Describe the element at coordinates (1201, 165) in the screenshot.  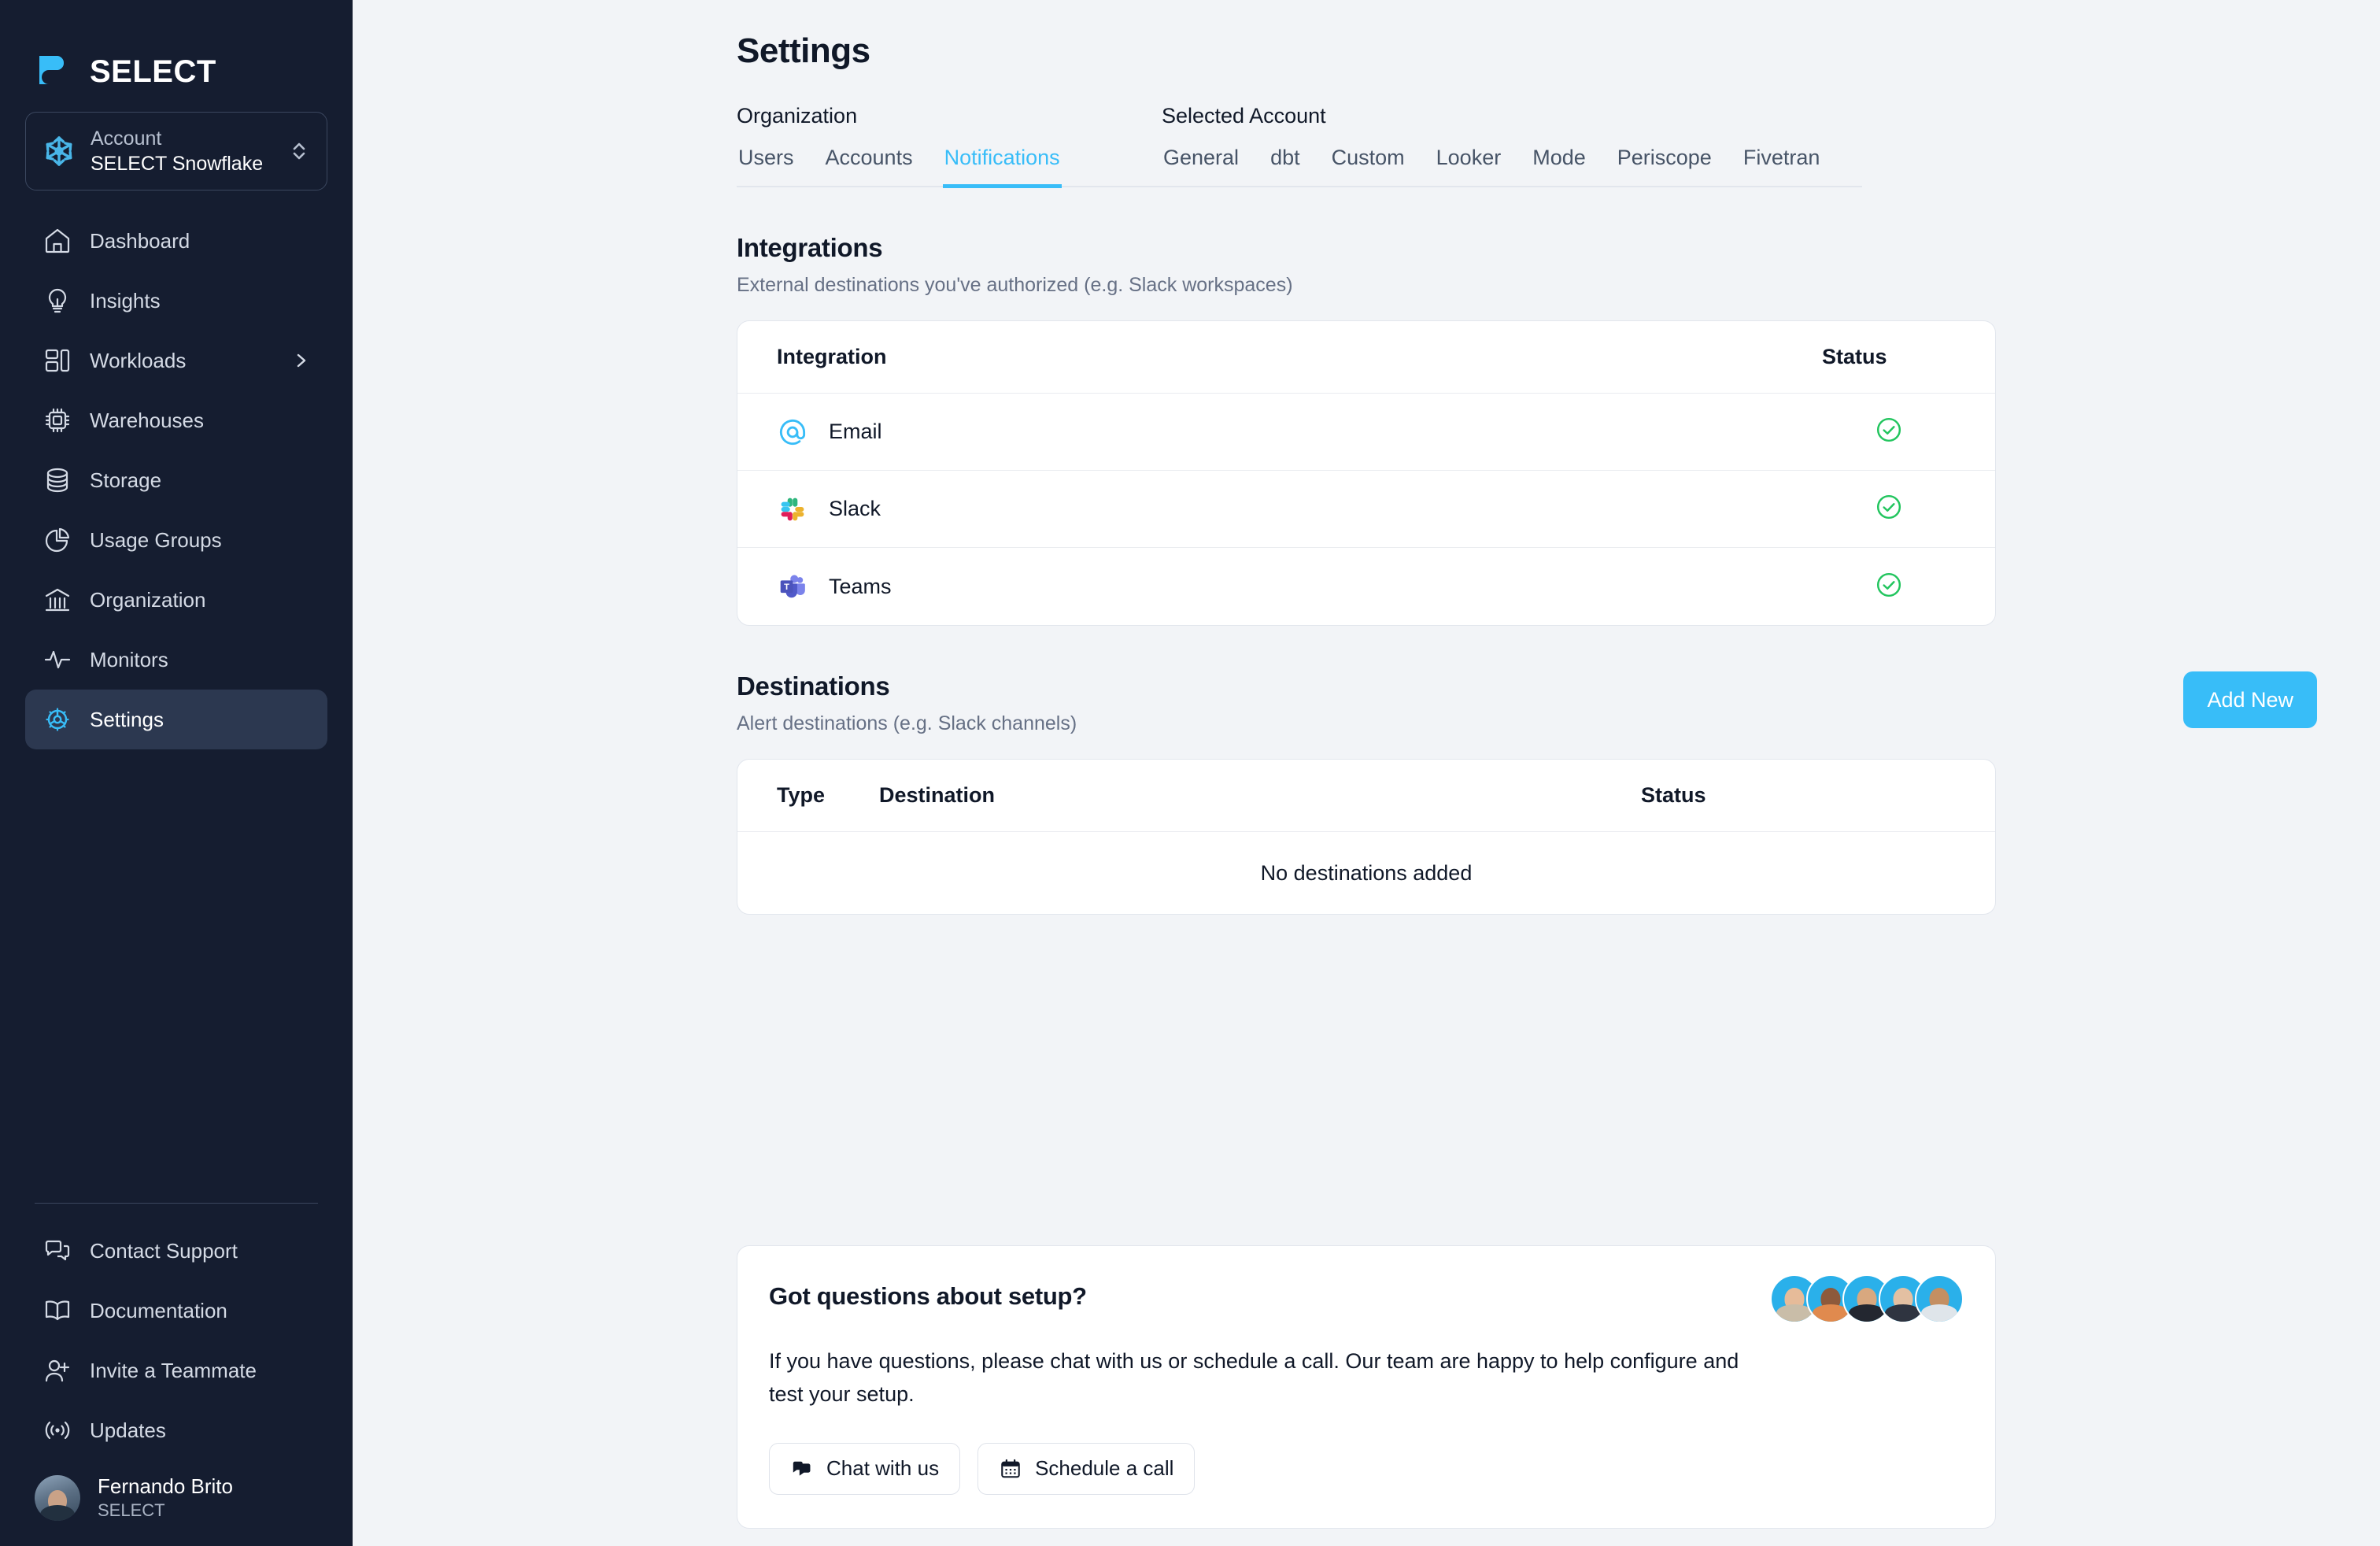
I see `tab-general: General` at that location.